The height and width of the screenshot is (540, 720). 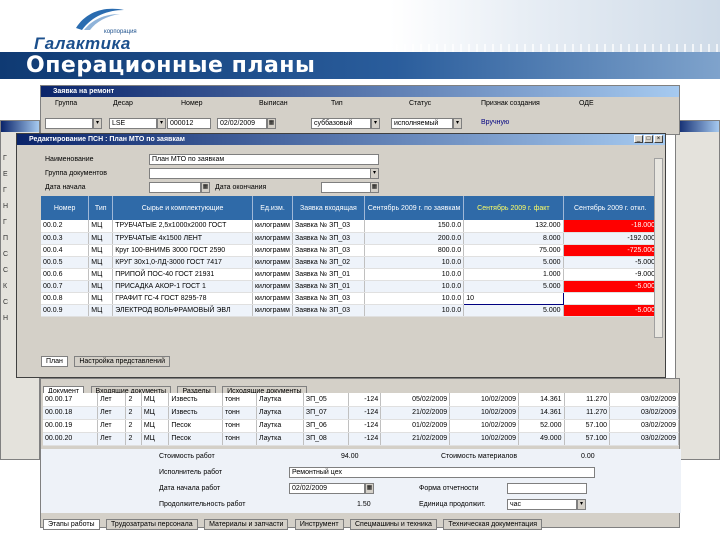 What do you see at coordinates (658, 248) in the screenshot?
I see `psn-scrollbar` at bounding box center [658, 248].